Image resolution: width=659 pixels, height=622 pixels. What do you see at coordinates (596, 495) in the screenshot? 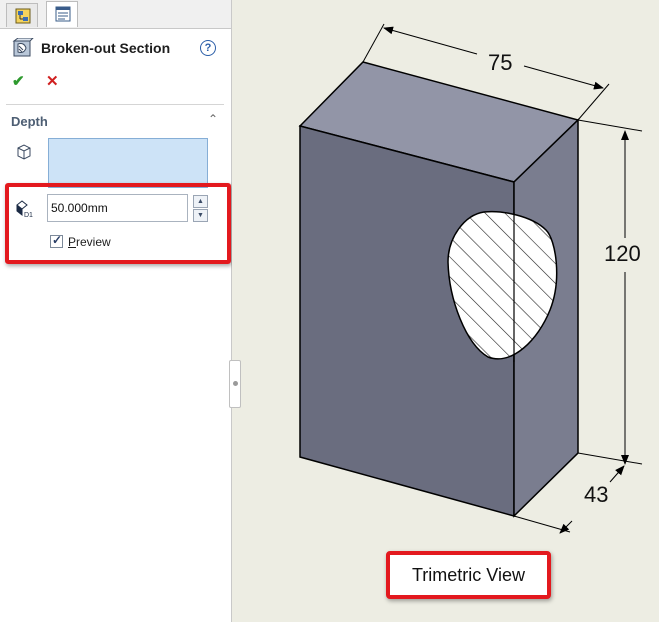
I see `dimension-depth-label: 43` at bounding box center [596, 495].